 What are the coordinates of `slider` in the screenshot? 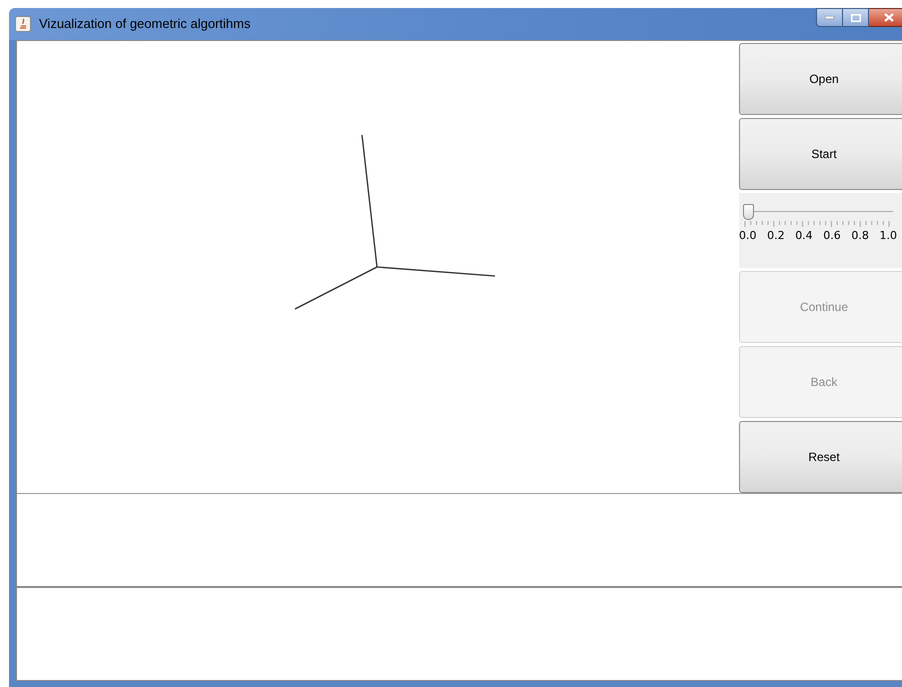 It's located at (818, 212).